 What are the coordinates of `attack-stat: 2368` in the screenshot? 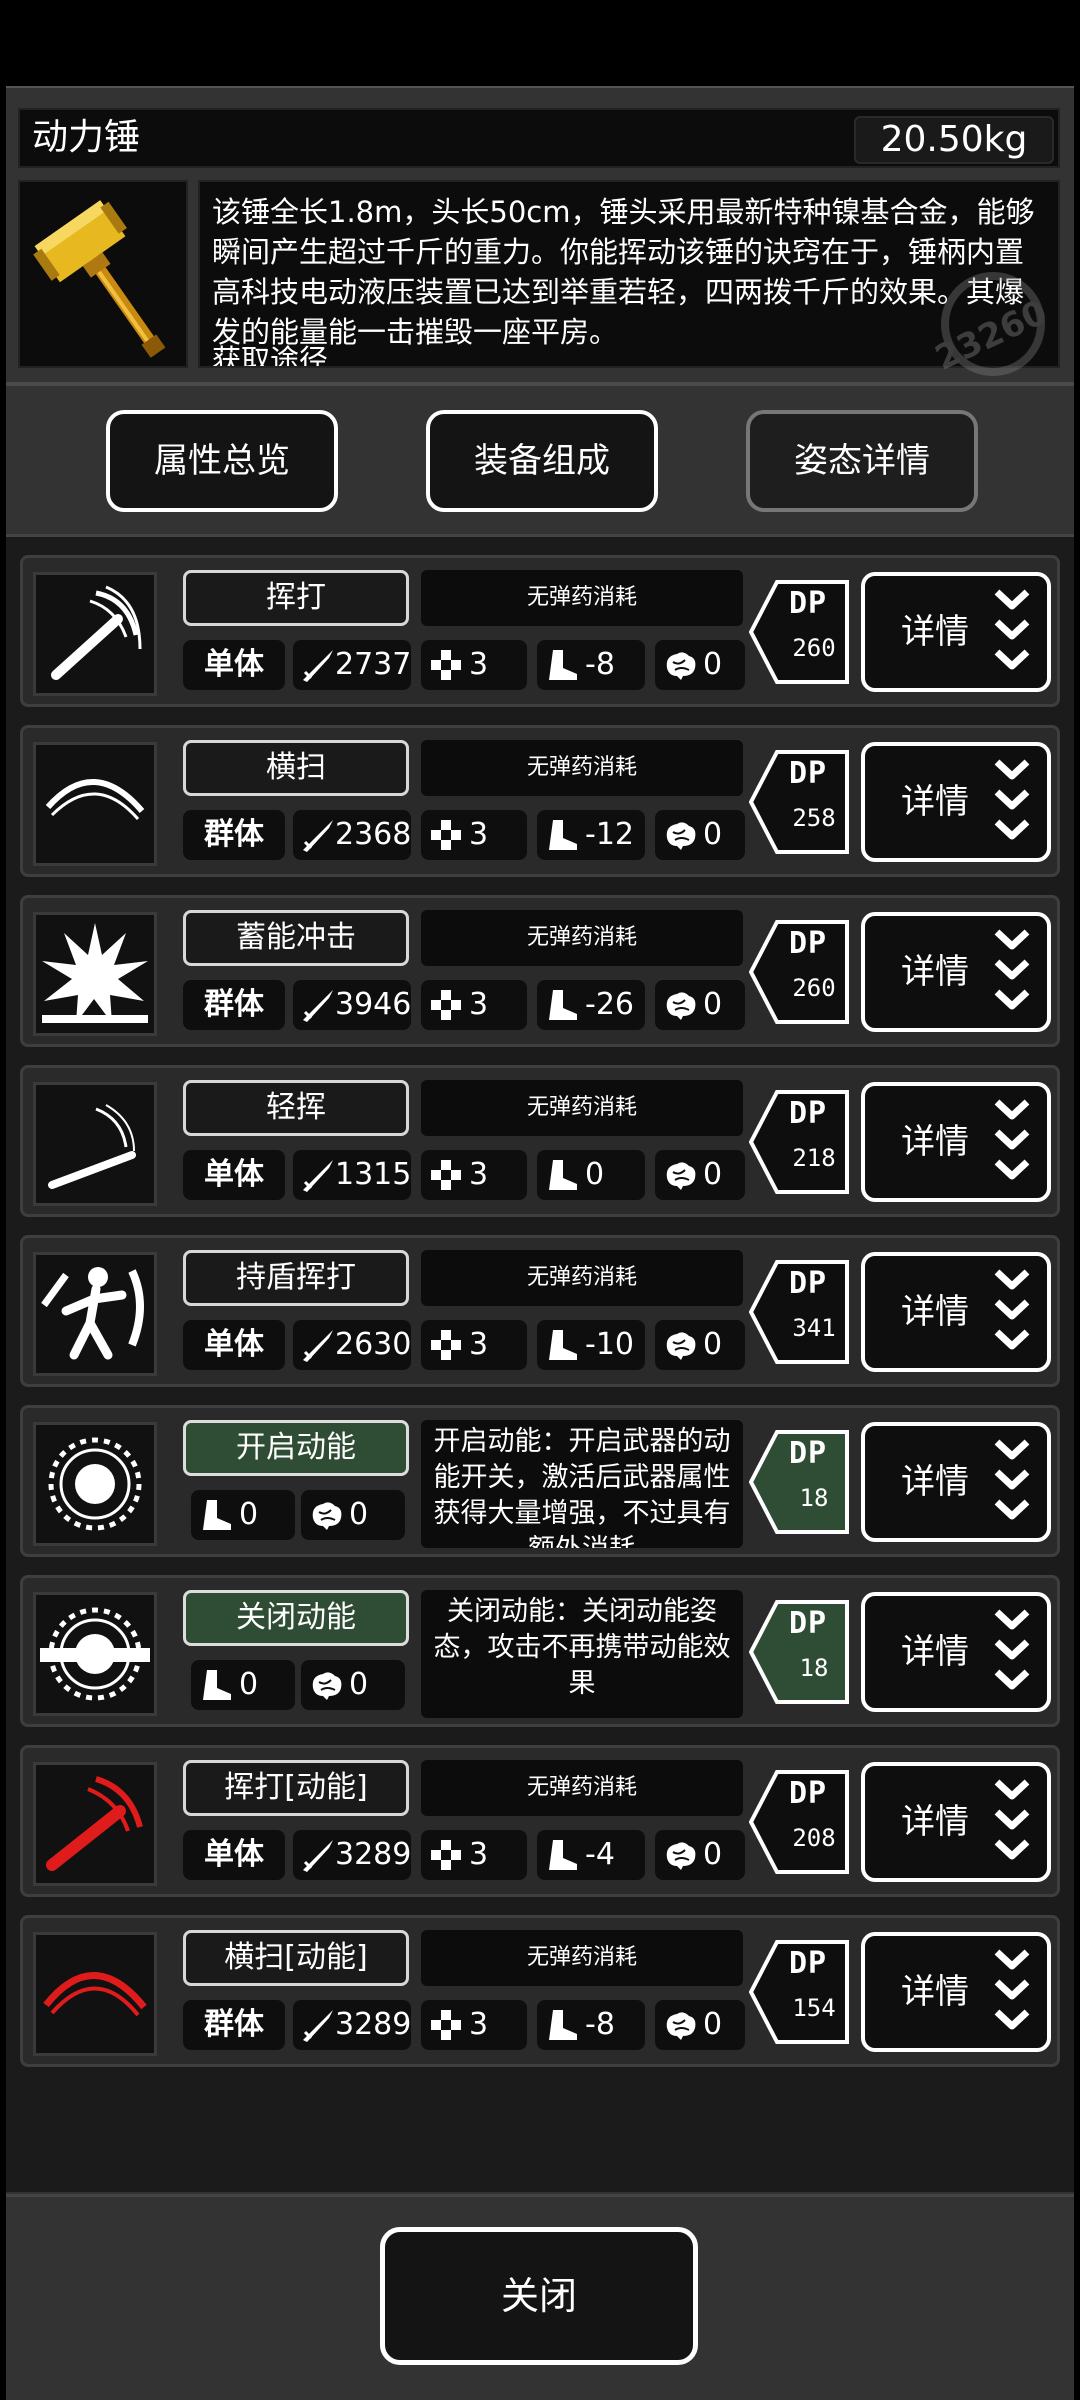 It's located at (352, 835).